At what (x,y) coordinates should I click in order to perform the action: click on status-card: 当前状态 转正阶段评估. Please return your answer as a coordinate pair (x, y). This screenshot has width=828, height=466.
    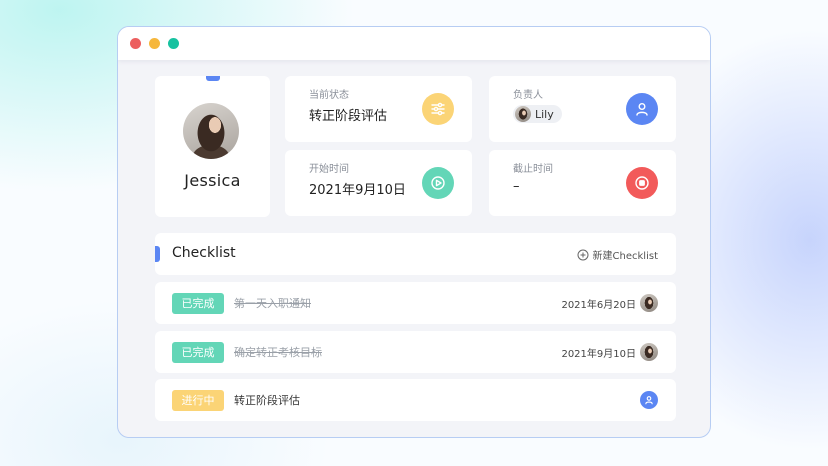
    Looking at the image, I should click on (378, 109).